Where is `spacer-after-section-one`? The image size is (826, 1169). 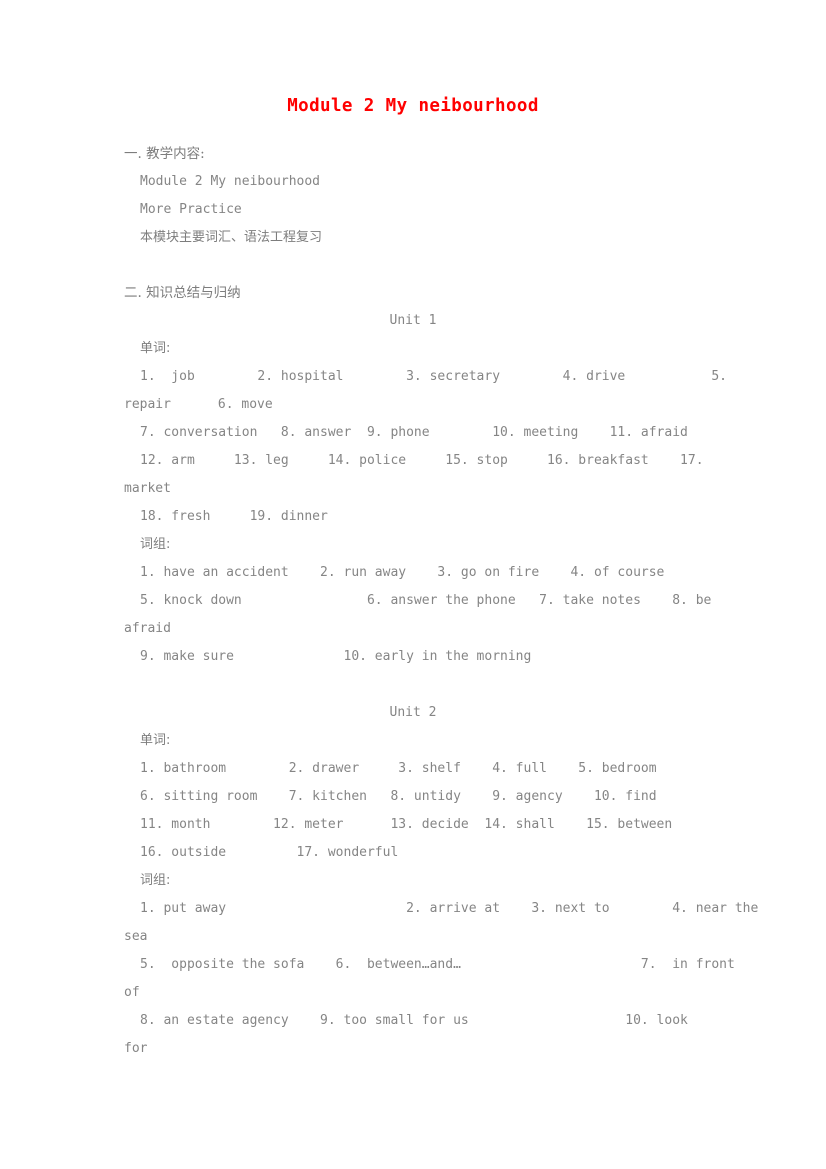
spacer-after-section-one is located at coordinates (413, 265).